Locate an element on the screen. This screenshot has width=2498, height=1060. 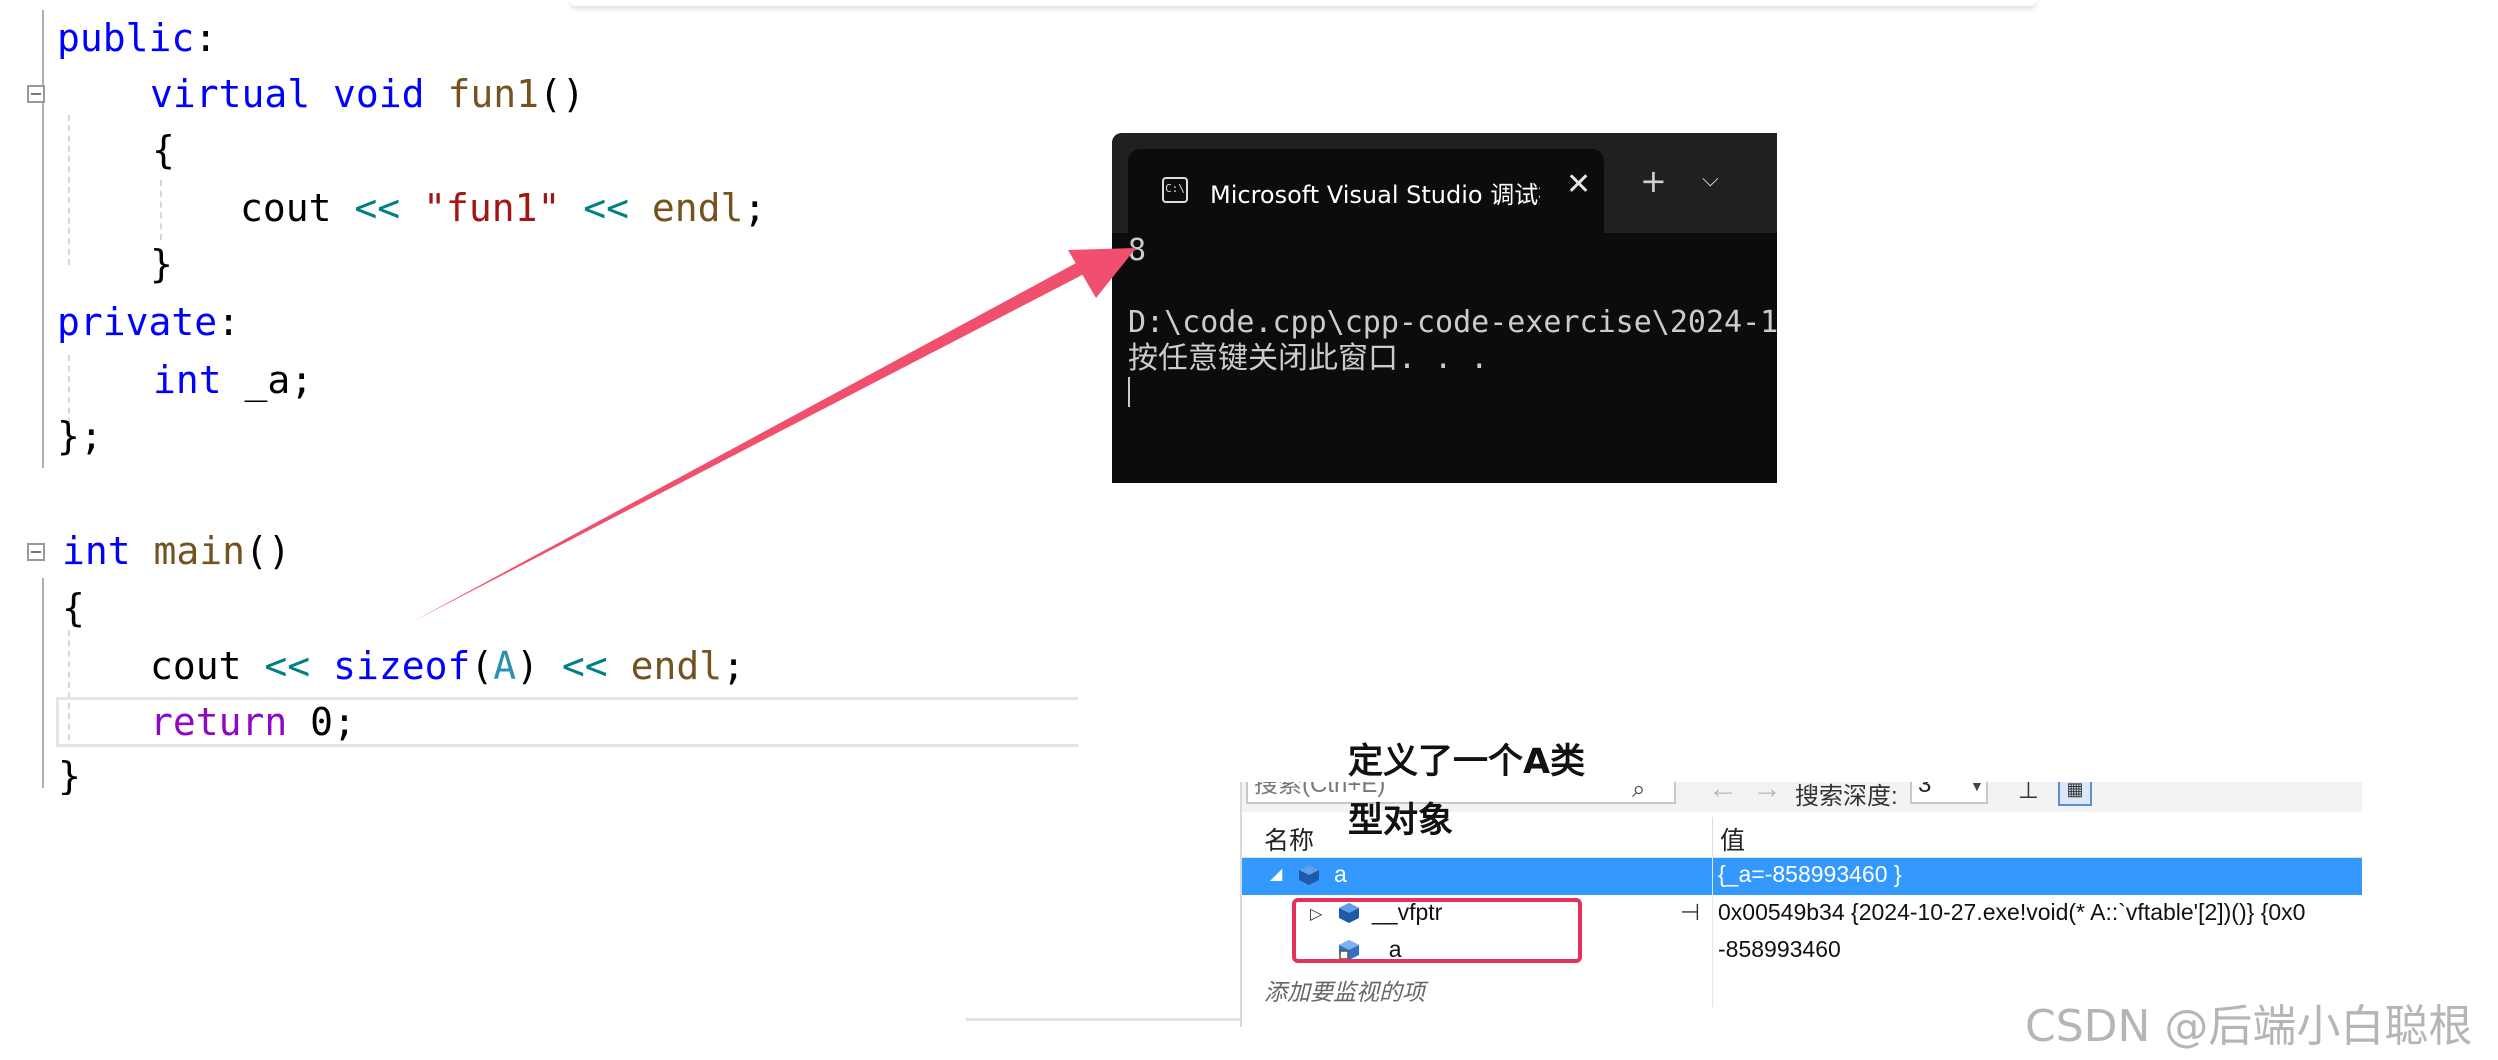
arrow-shaft is located at coordinates (748, 442).